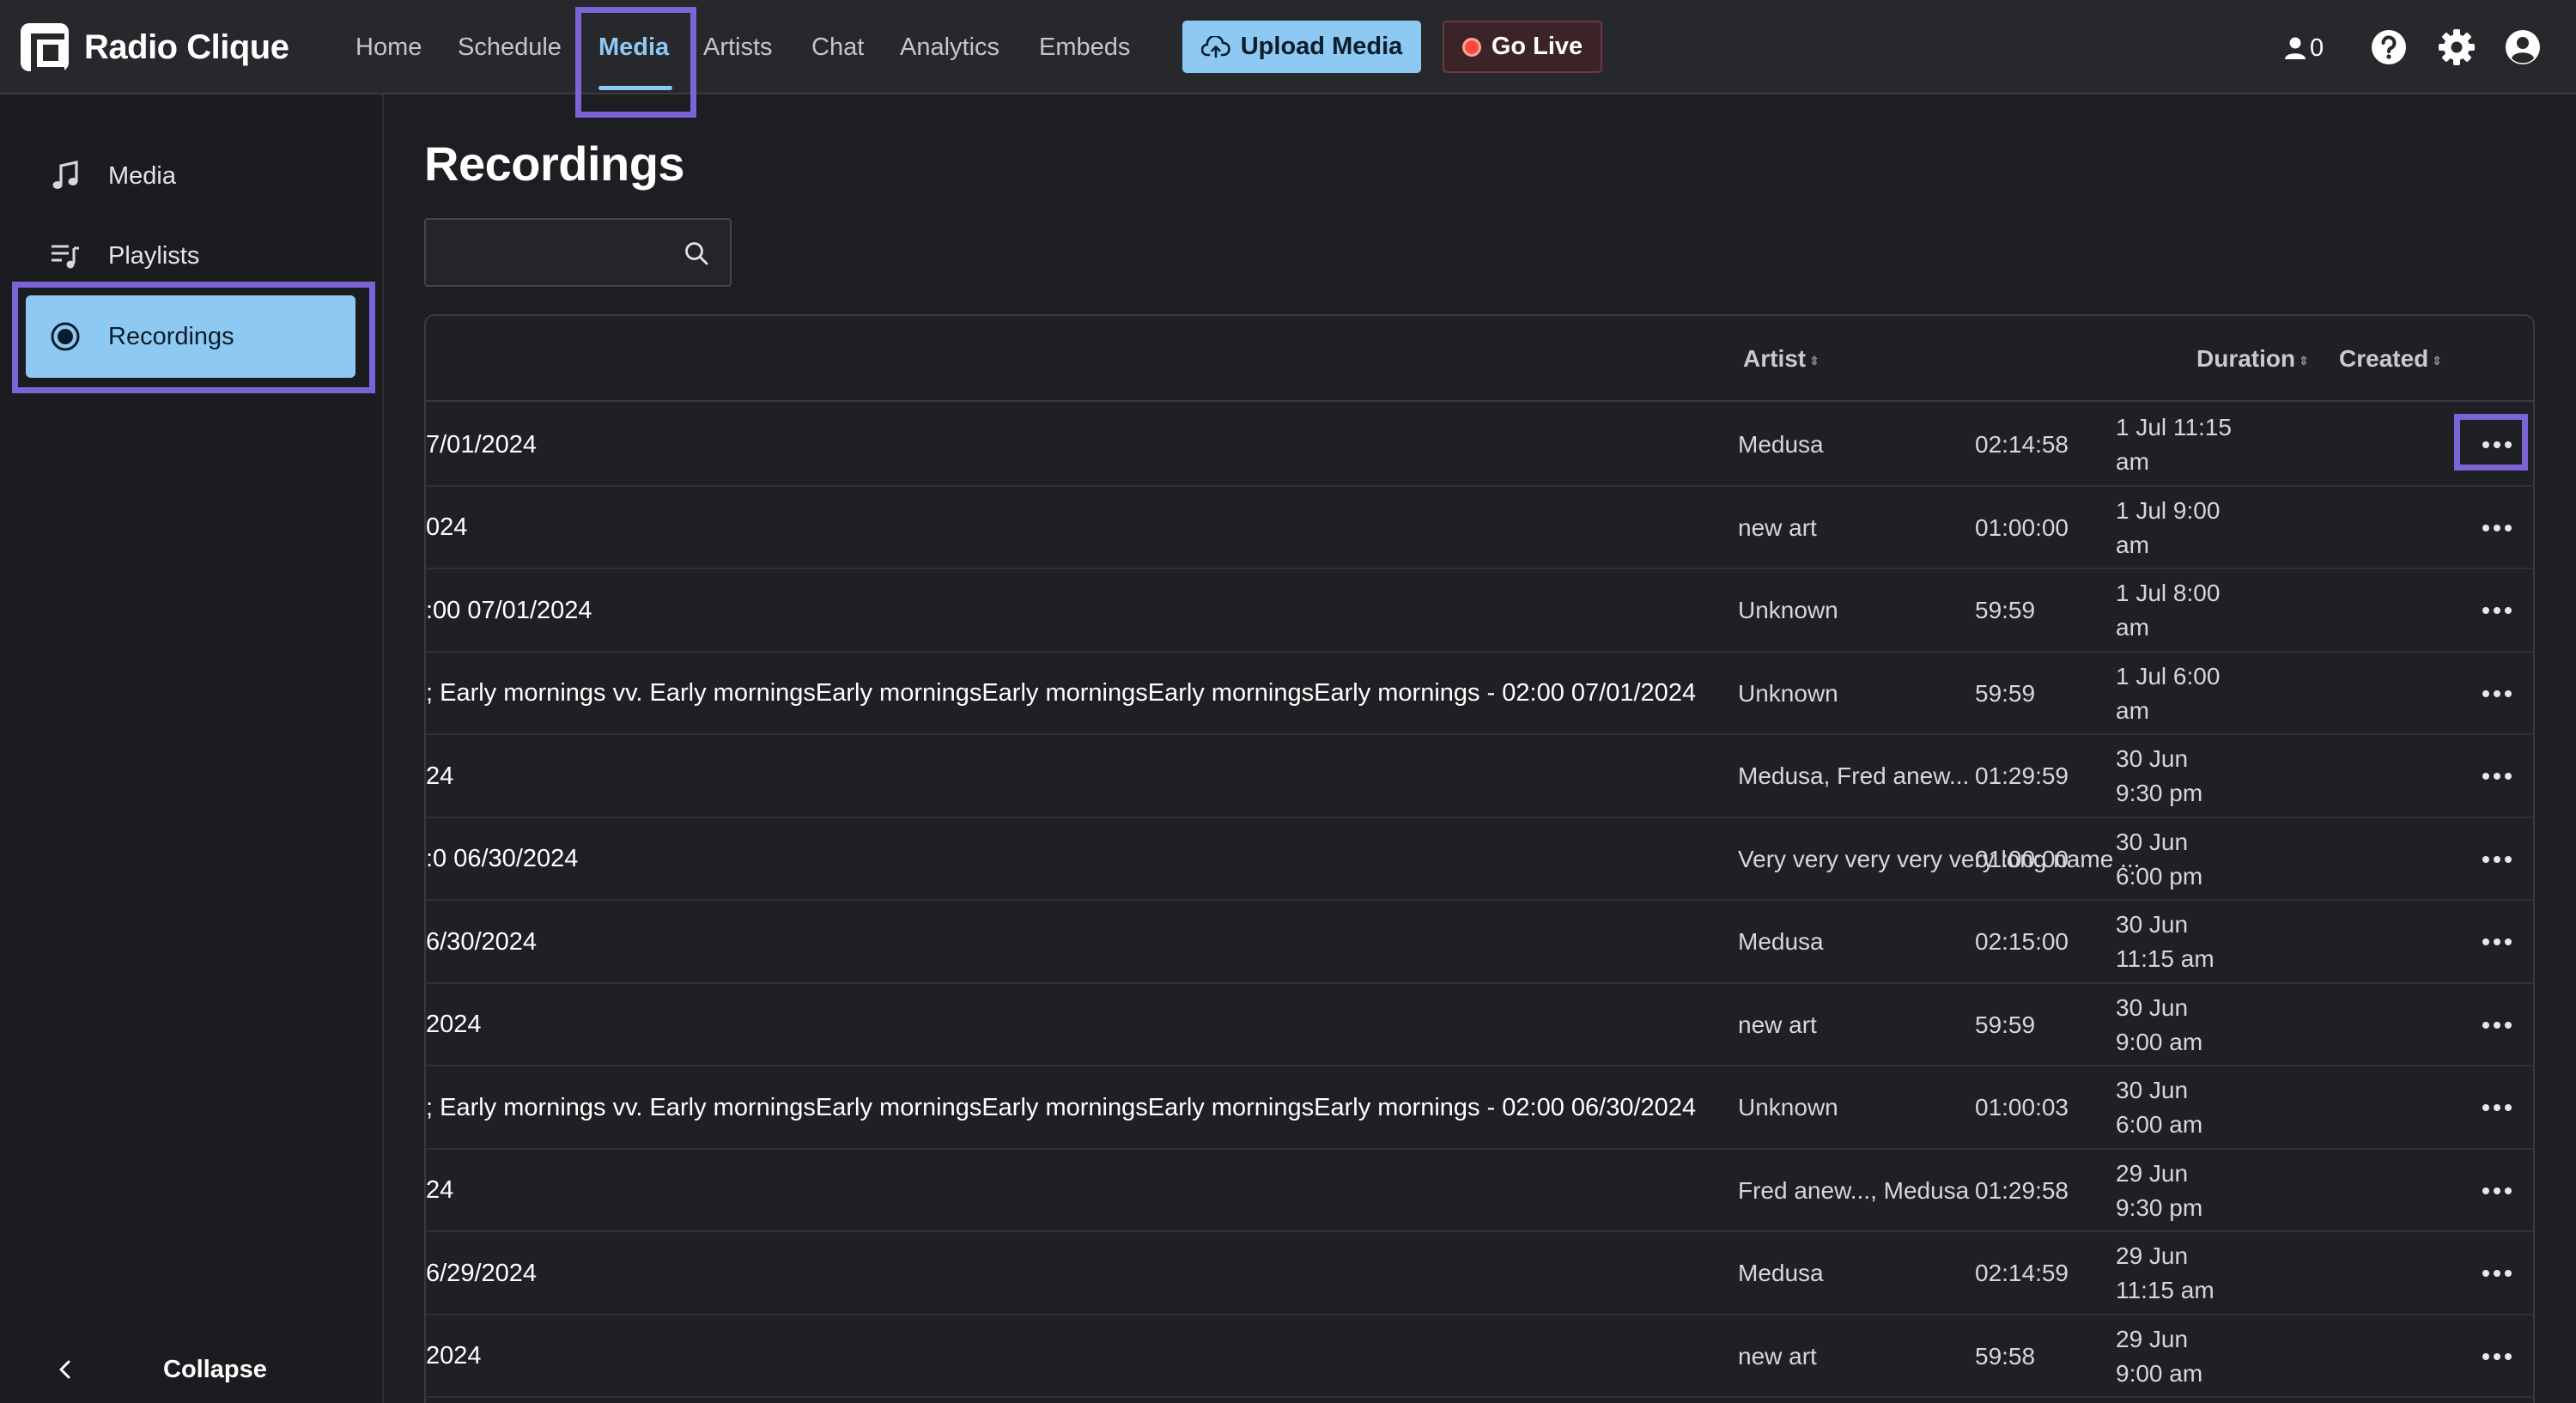  Describe the element at coordinates (482, 941) in the screenshot. I see `recording-name: 6/30/2024` at that location.